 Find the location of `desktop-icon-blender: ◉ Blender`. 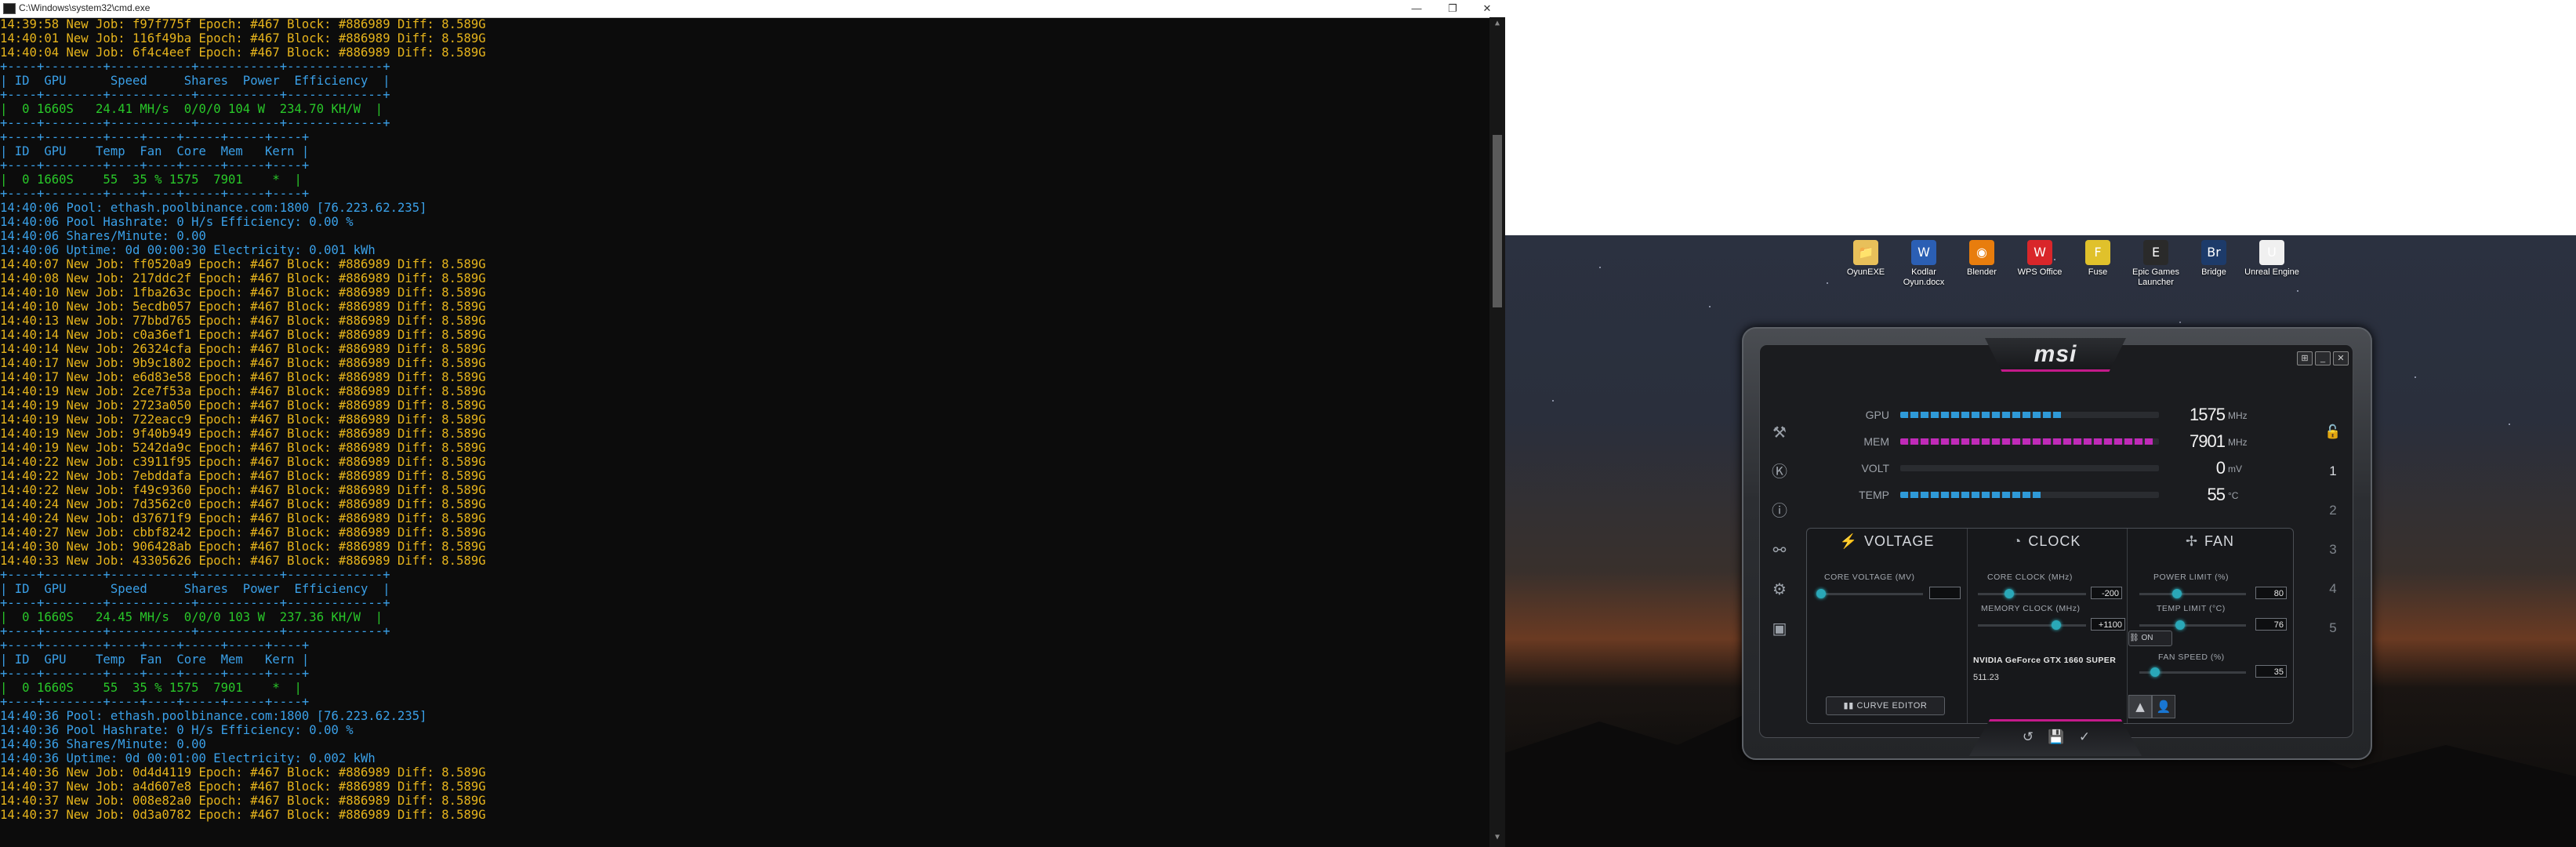

desktop-icon-blender: ◉ Blender is located at coordinates (1982, 259).